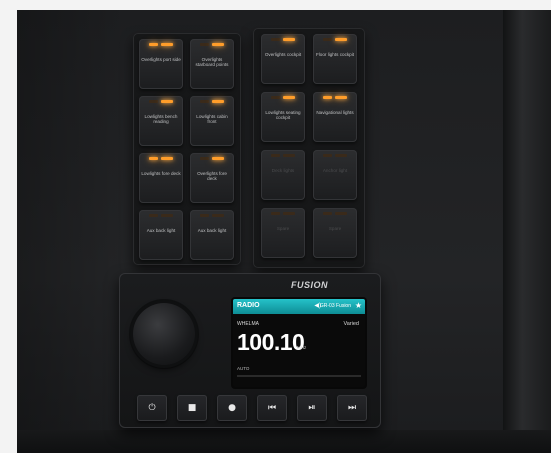 The width and height of the screenshot is (551, 453). I want to click on switch-8: Spare, so click(335, 233).